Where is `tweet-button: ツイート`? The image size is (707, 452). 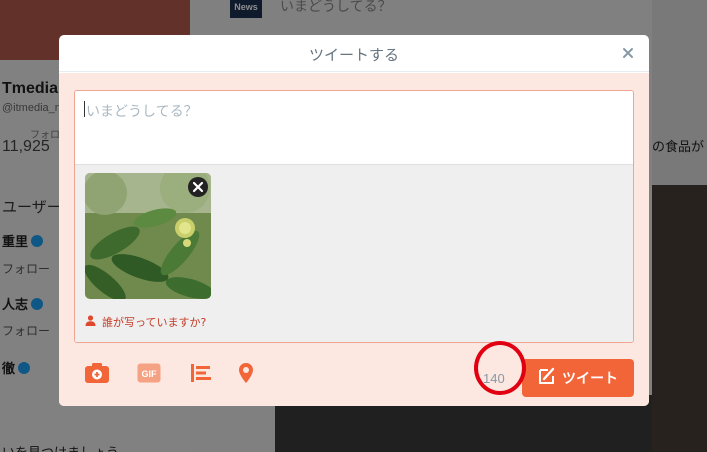
tweet-button: ツイート is located at coordinates (578, 378).